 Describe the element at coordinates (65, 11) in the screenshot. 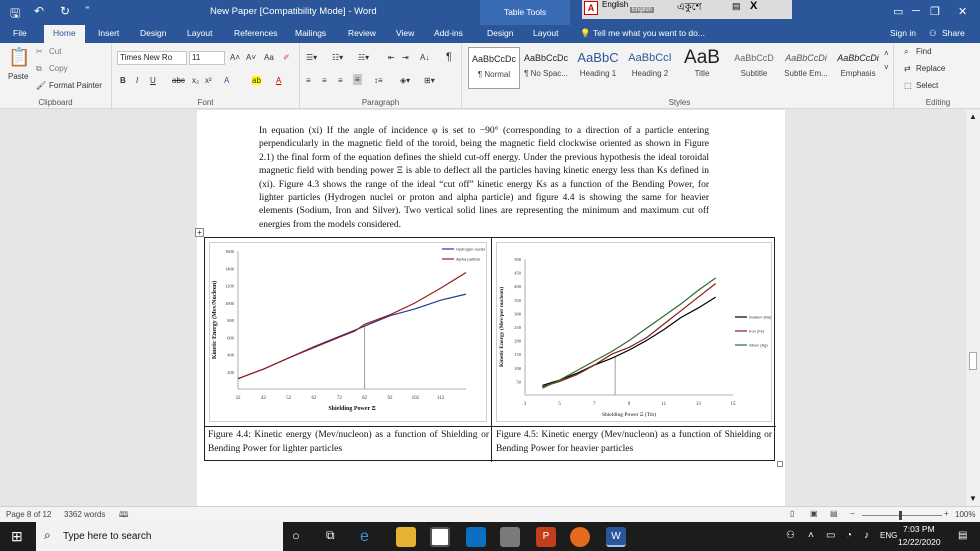

I see `redo-icon: ↻` at that location.